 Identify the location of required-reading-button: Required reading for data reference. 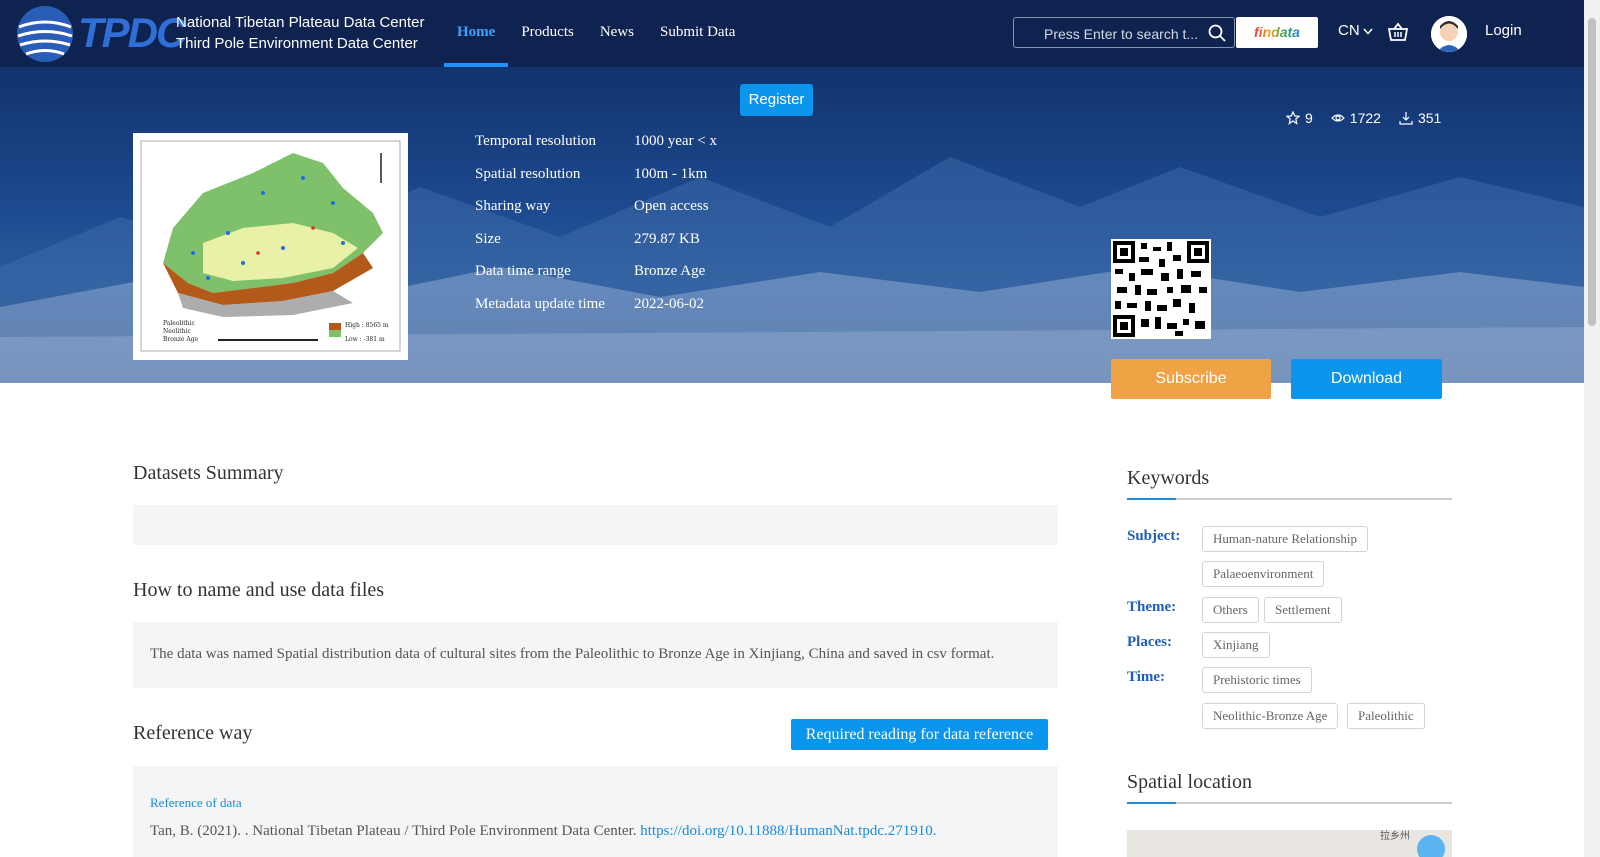
(919, 734).